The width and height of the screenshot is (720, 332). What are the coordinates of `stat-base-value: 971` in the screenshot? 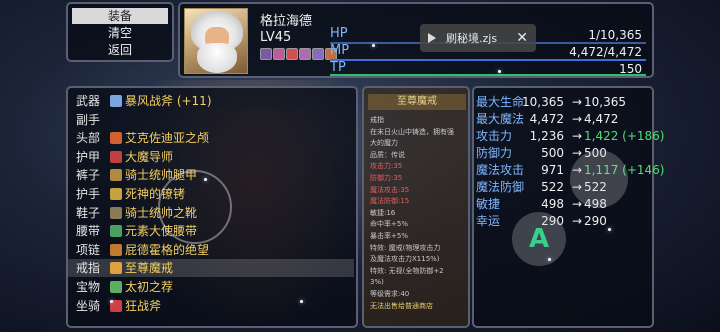 It's located at (552, 170).